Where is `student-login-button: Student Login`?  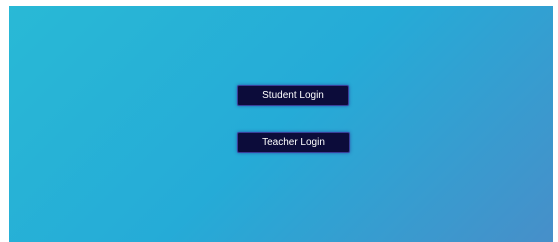
student-login-button: Student Login is located at coordinates (293, 95).